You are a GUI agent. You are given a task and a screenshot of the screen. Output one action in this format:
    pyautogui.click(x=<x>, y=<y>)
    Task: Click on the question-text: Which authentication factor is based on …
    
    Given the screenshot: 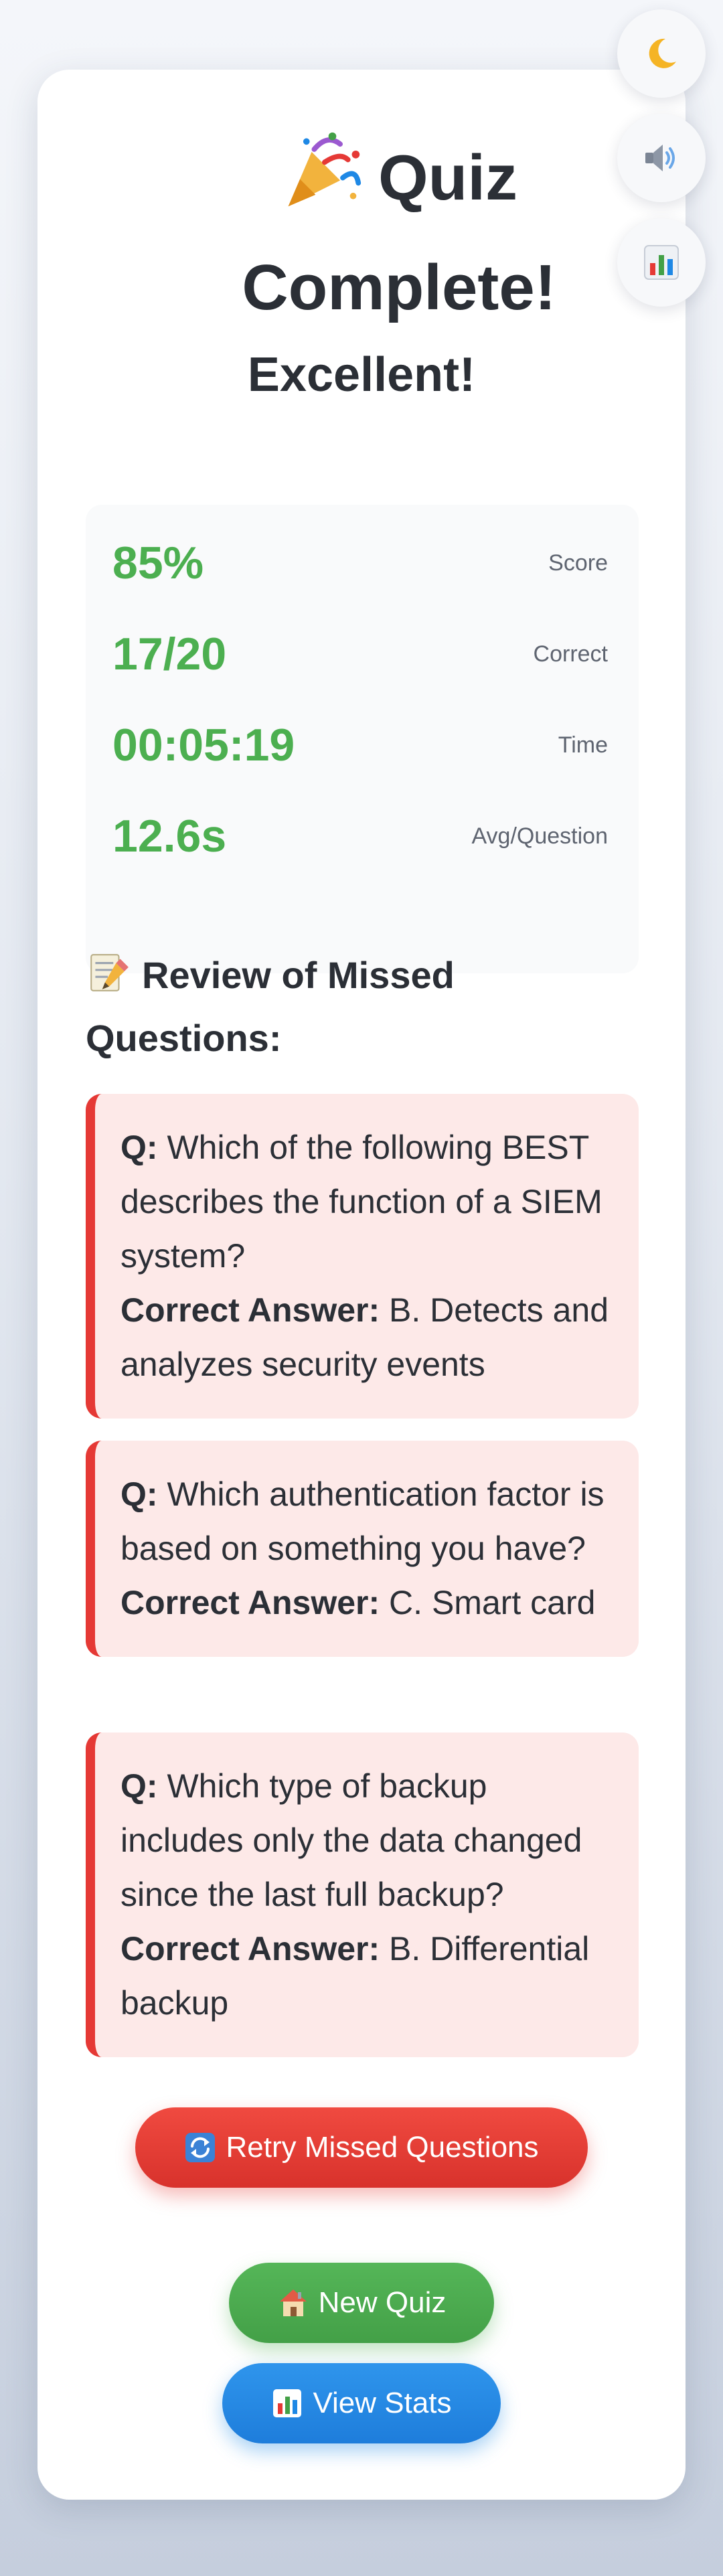 What is the action you would take?
    pyautogui.click(x=362, y=1521)
    